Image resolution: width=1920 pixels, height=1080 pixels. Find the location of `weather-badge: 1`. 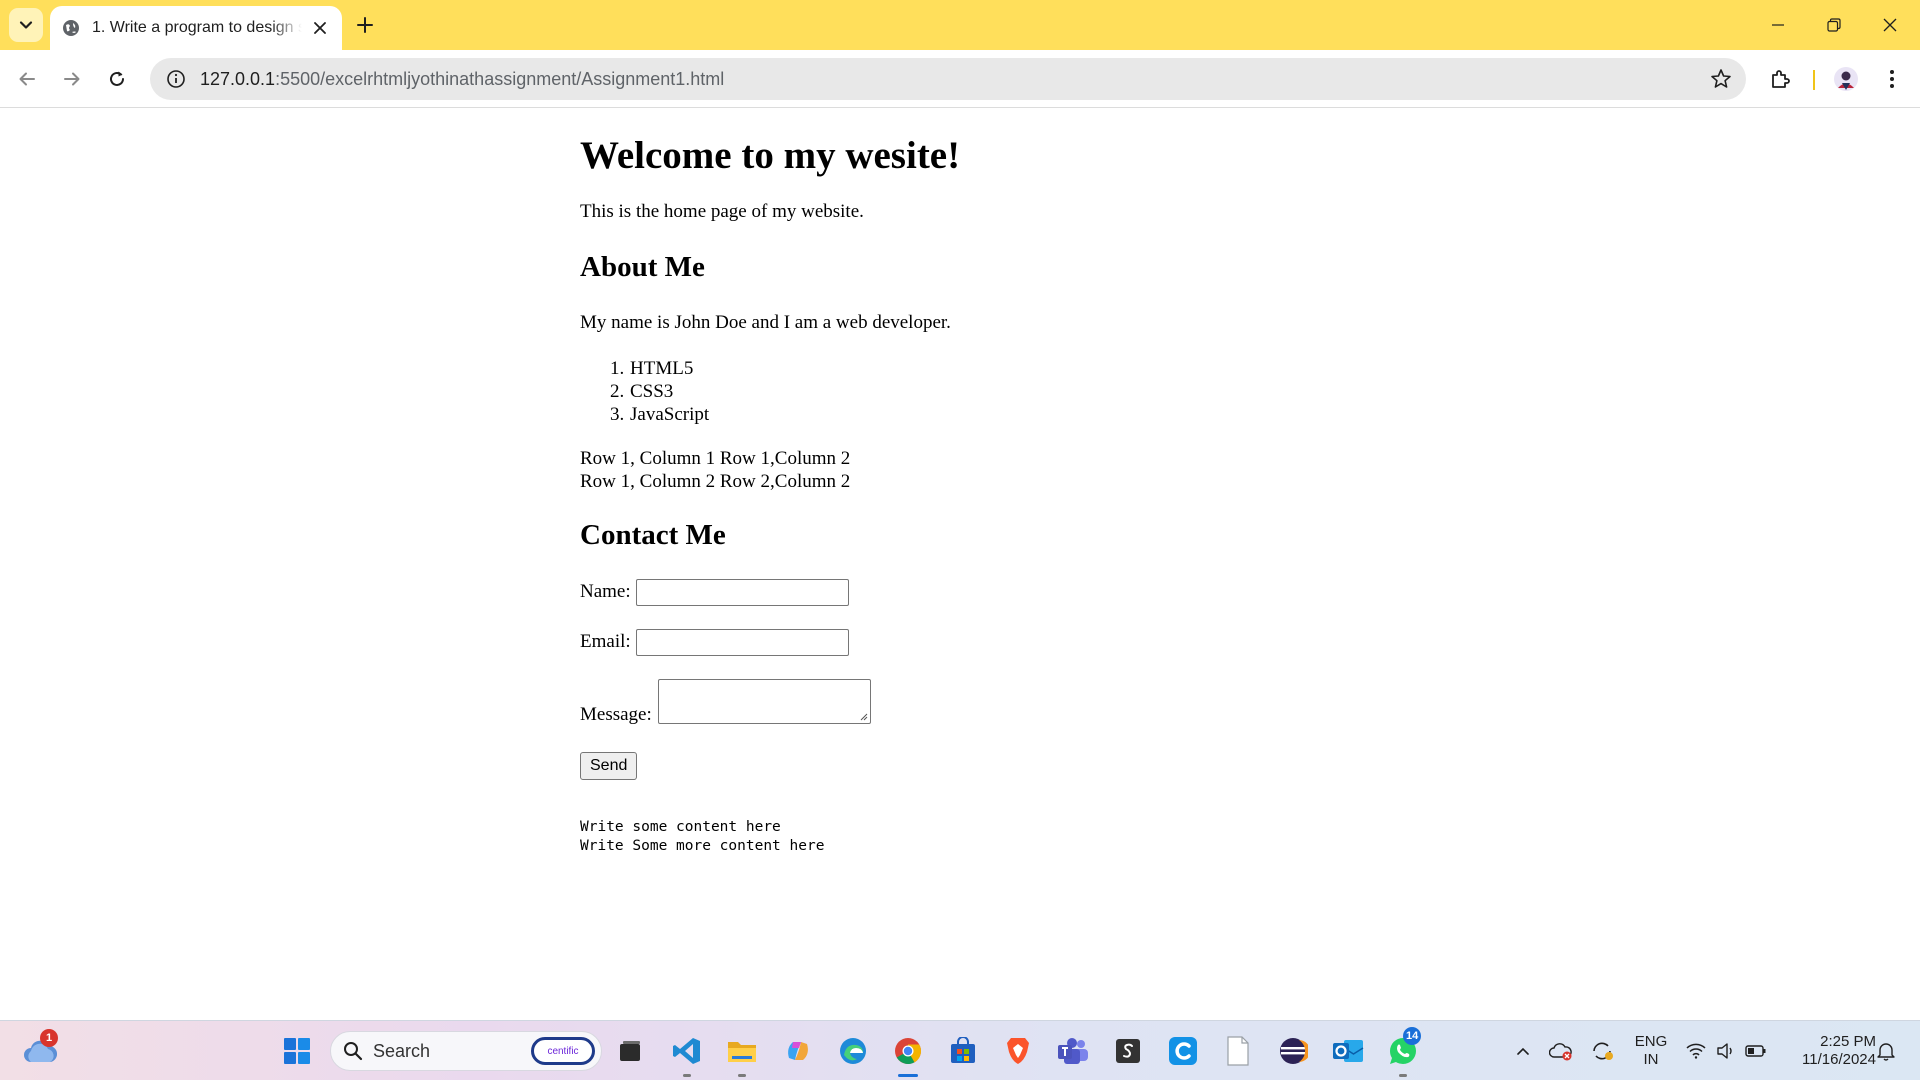

weather-badge: 1 is located at coordinates (49, 1038).